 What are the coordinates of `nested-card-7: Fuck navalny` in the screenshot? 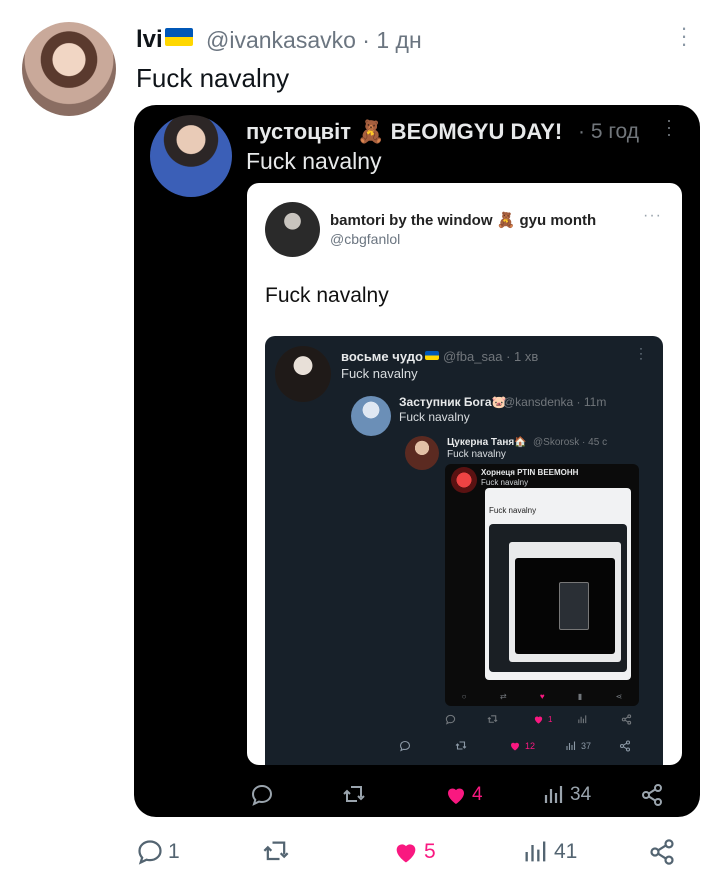 It's located at (558, 584).